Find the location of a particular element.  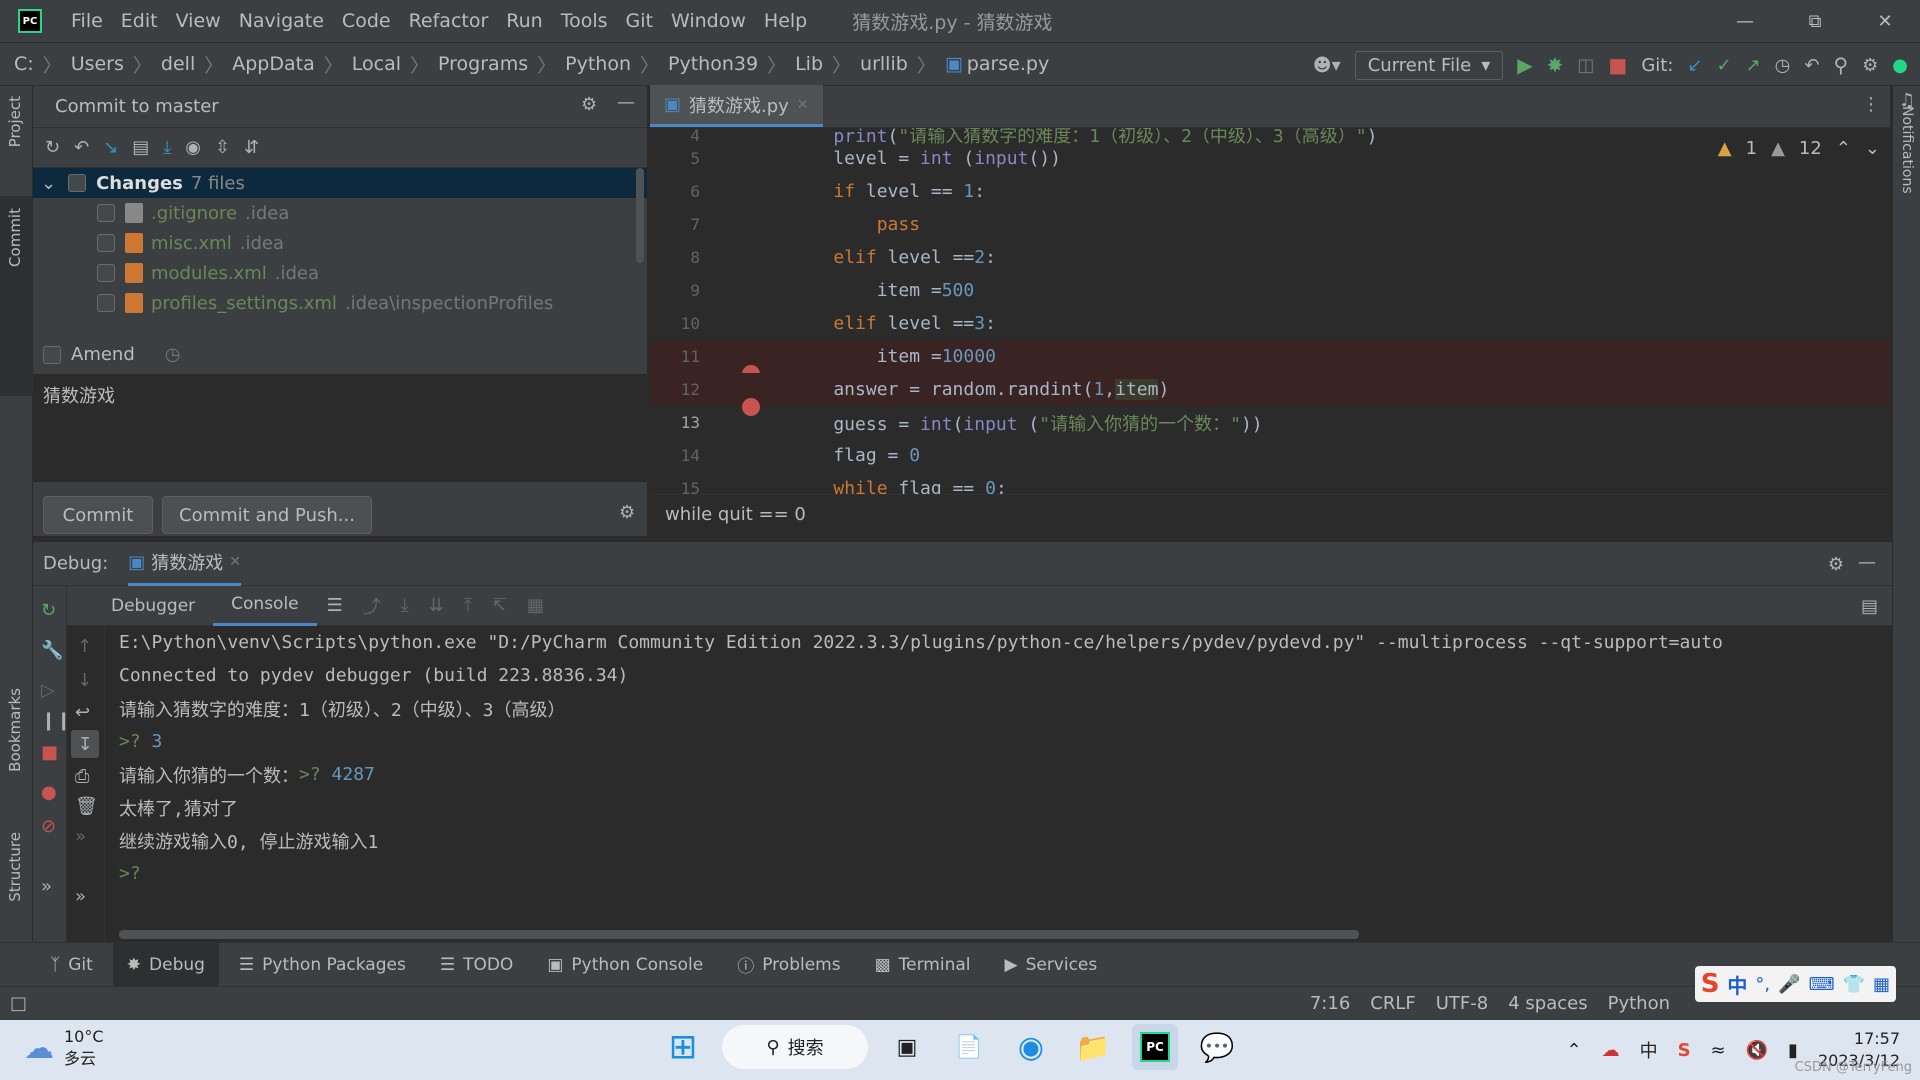

wifi-icon: ≈ is located at coordinates (1718, 1050).